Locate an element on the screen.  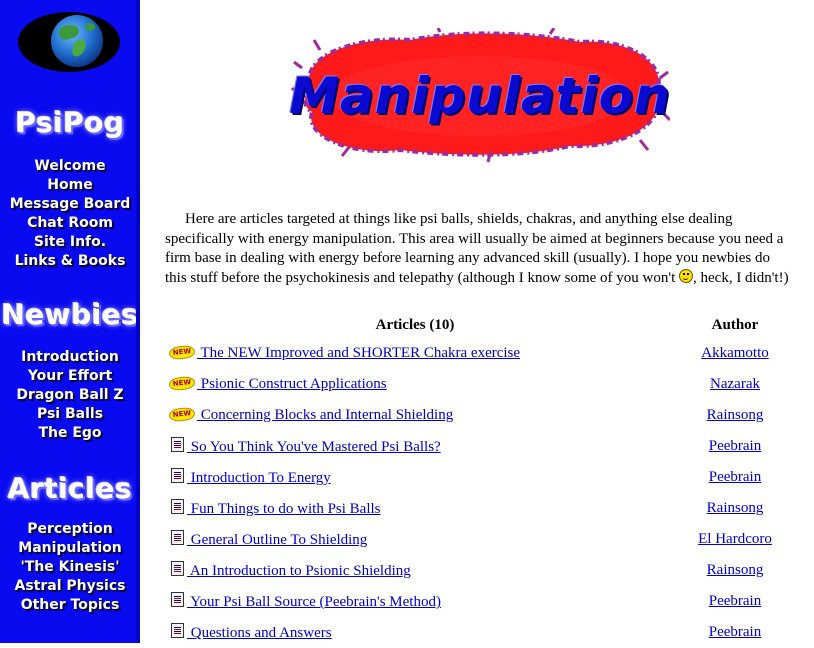
article-link: Psionic Construct Applications is located at coordinates (292, 384).